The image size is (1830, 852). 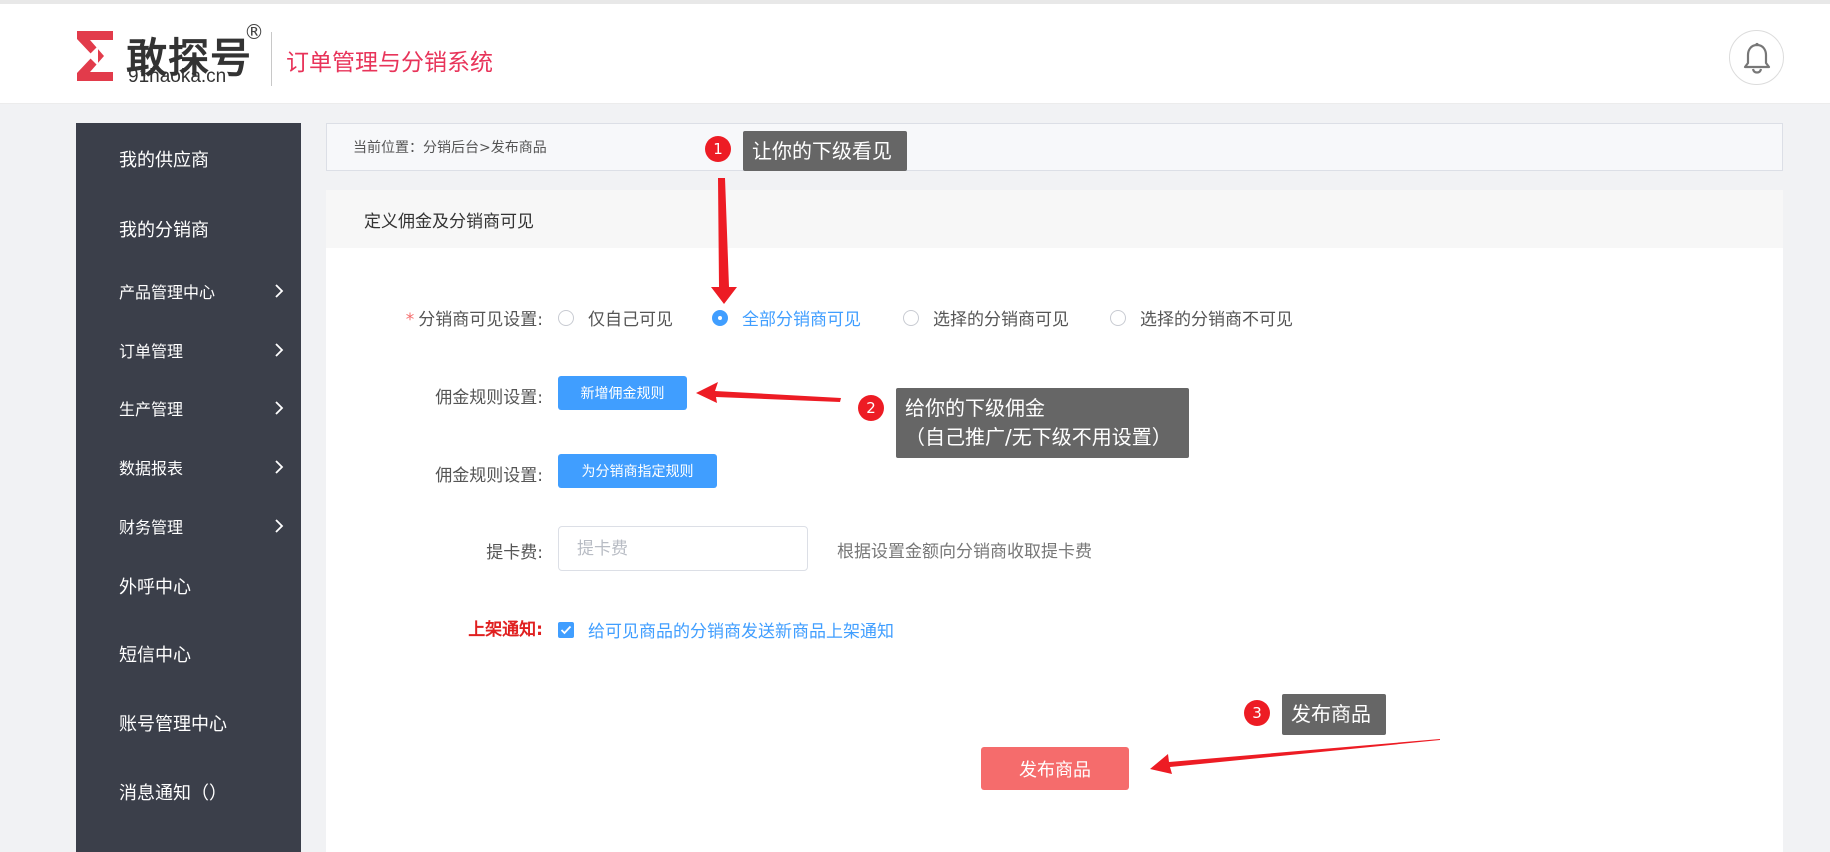 What do you see at coordinates (151, 468) in the screenshot?
I see `sidebar-item-label: 数据报表` at bounding box center [151, 468].